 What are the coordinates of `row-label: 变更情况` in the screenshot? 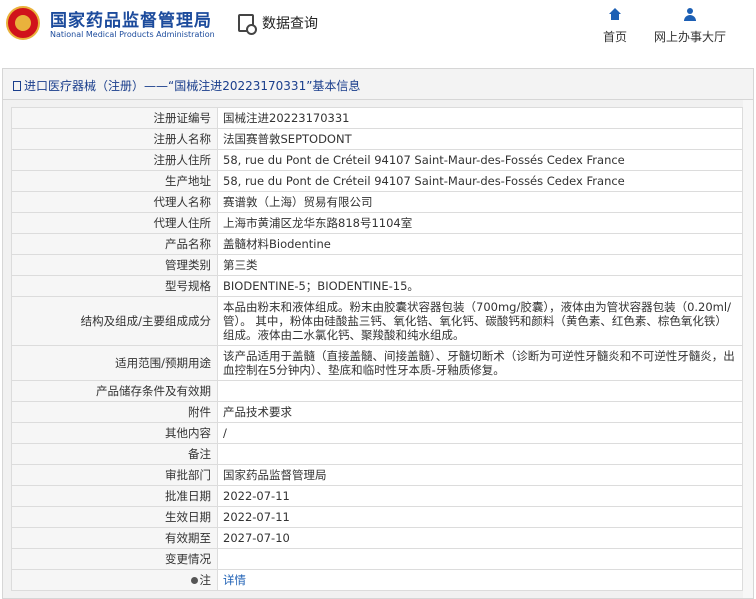 It's located at (114, 559).